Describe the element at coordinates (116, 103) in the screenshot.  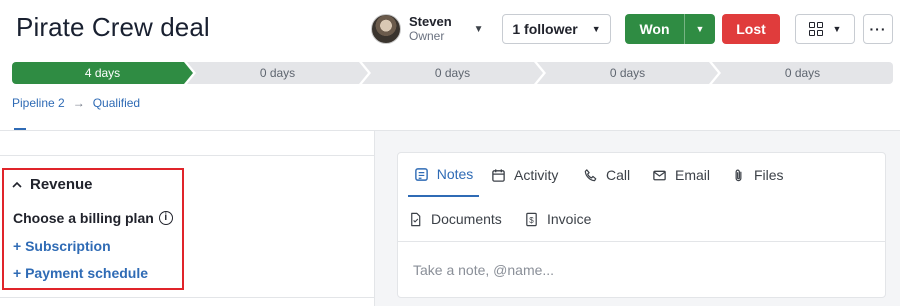
I see `breadcrumb-stage: Qualified` at that location.